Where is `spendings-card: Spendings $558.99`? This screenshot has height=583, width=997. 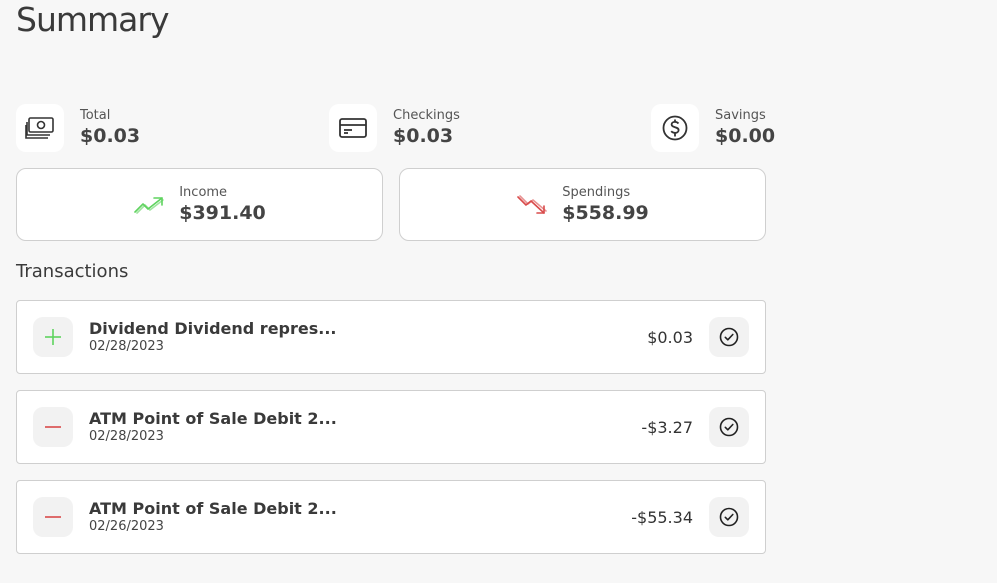 spendings-card: Spendings $558.99 is located at coordinates (582, 204).